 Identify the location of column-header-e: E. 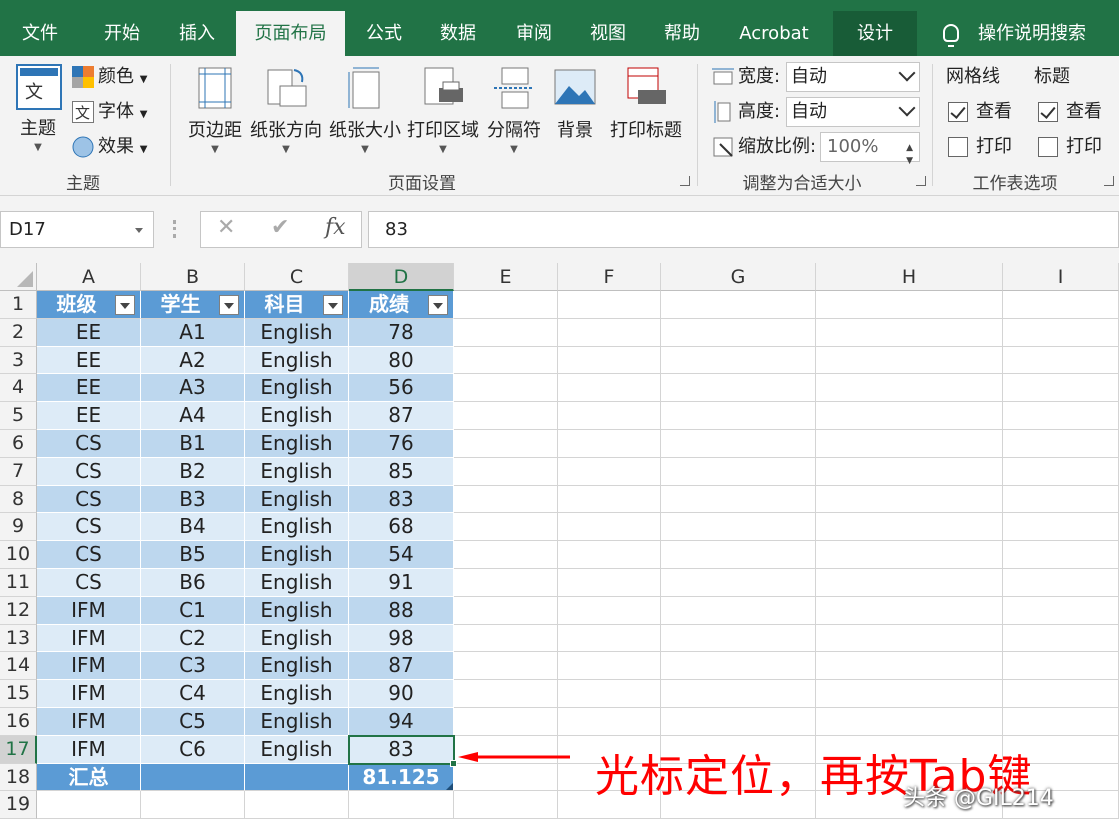
(506, 277).